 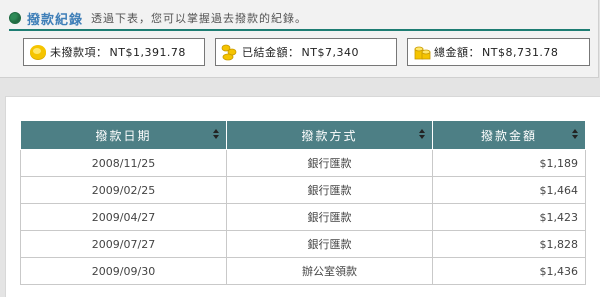 What do you see at coordinates (38, 52) in the screenshot?
I see `single-coin-icon` at bounding box center [38, 52].